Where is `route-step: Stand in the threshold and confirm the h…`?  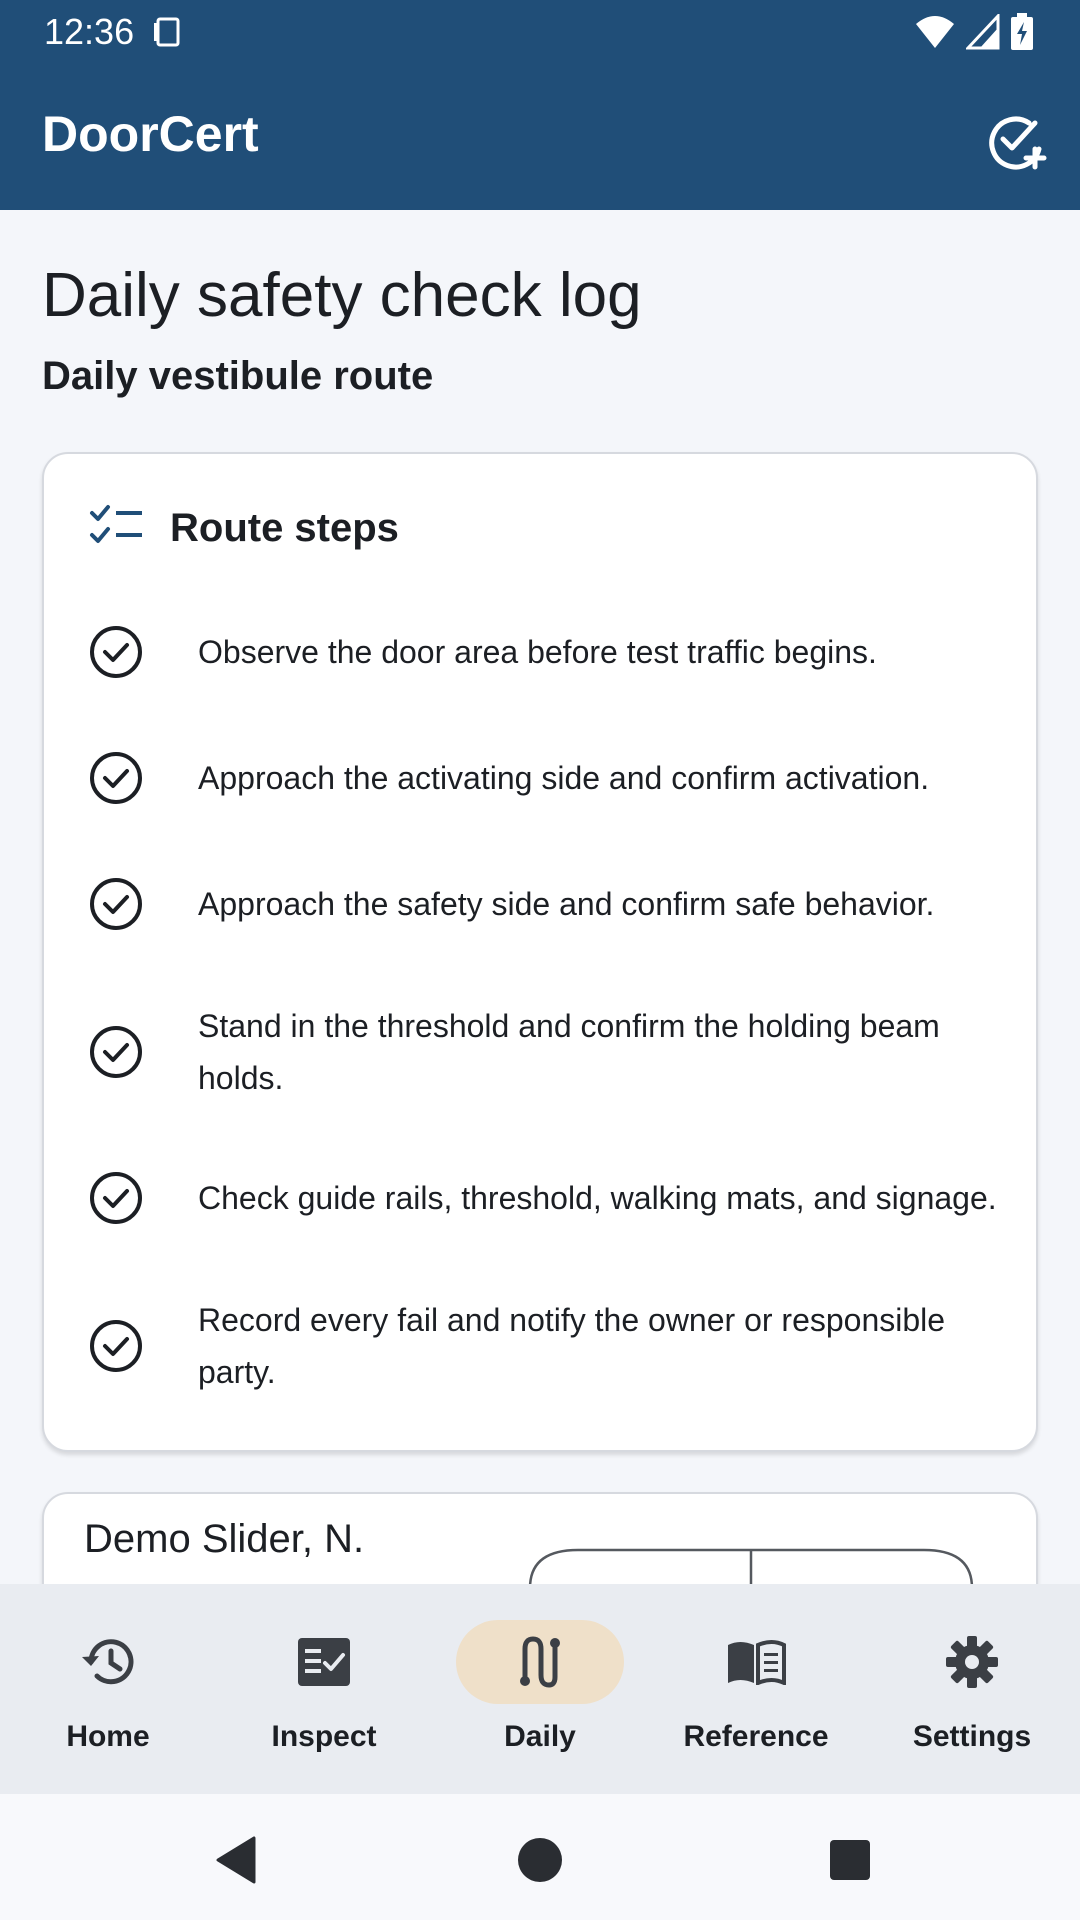 route-step: Stand in the threshold and confirm the h… is located at coordinates (548, 1052).